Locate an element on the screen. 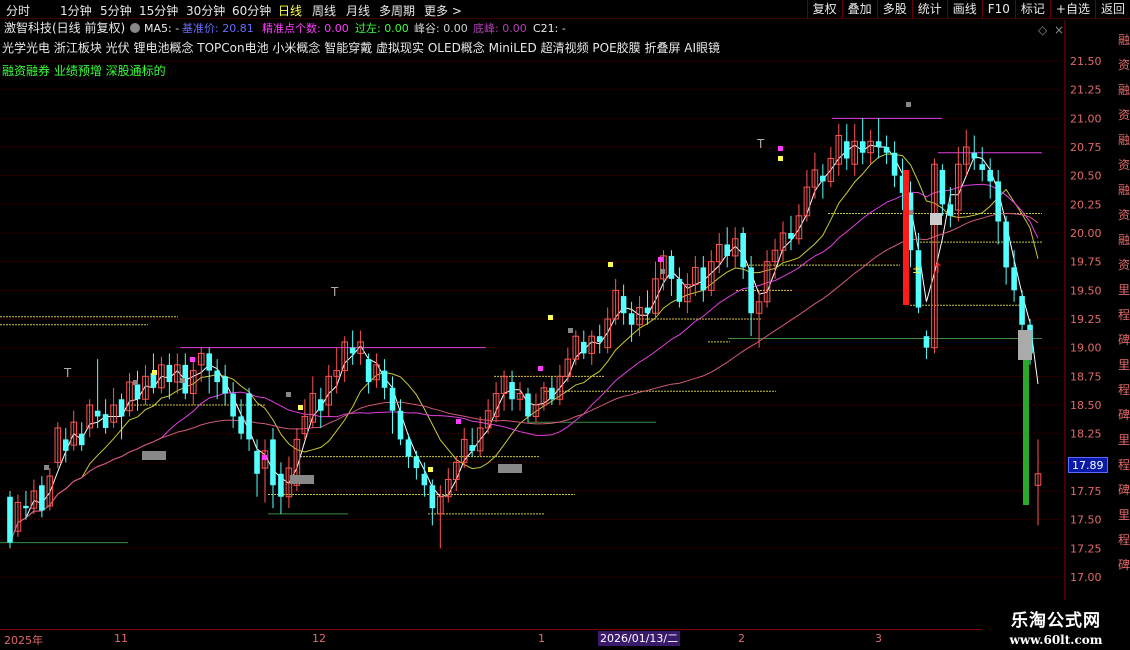  tab-1min: 1分钟 is located at coordinates (76, 10).